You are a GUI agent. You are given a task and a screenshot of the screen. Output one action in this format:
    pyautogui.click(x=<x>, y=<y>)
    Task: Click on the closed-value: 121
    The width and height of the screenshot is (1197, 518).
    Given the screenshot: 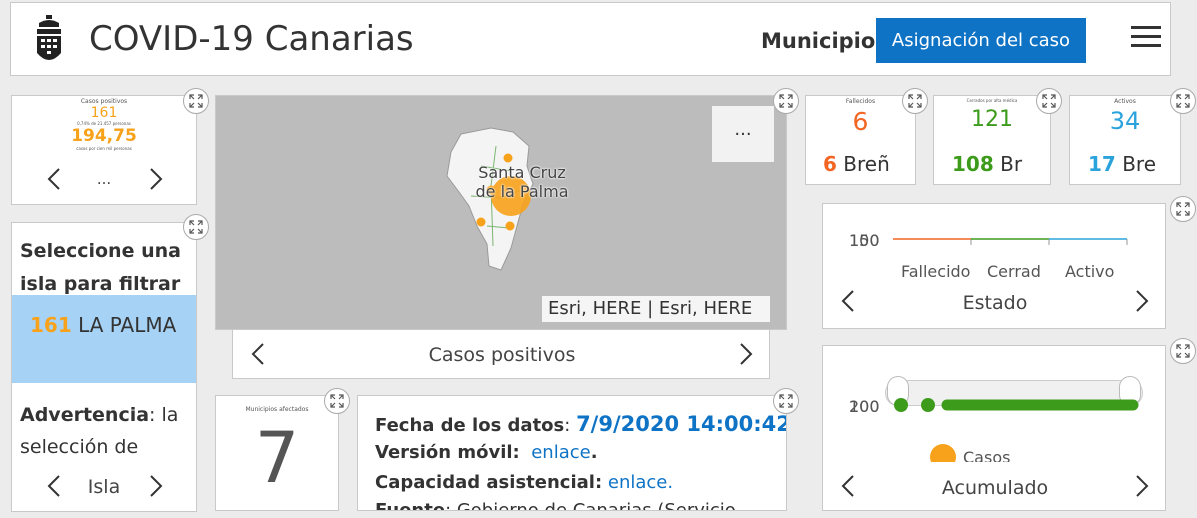 What is the action you would take?
    pyautogui.click(x=992, y=119)
    